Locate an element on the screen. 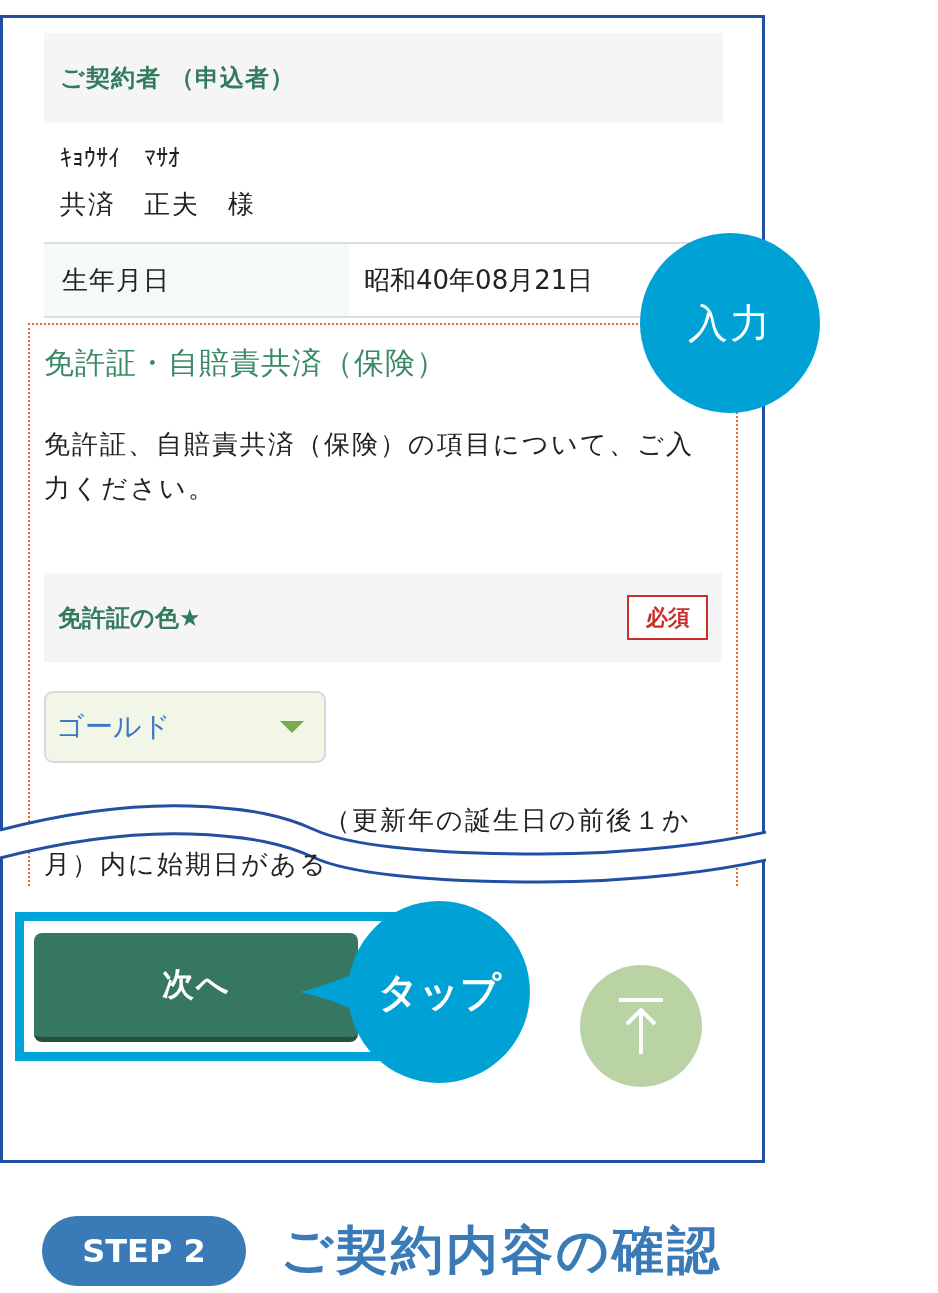 This screenshot has height=1293, width=938. description-text: 免許証、自賠責共済（保険）の項目について、ご入力ください。 is located at coordinates (369, 466).